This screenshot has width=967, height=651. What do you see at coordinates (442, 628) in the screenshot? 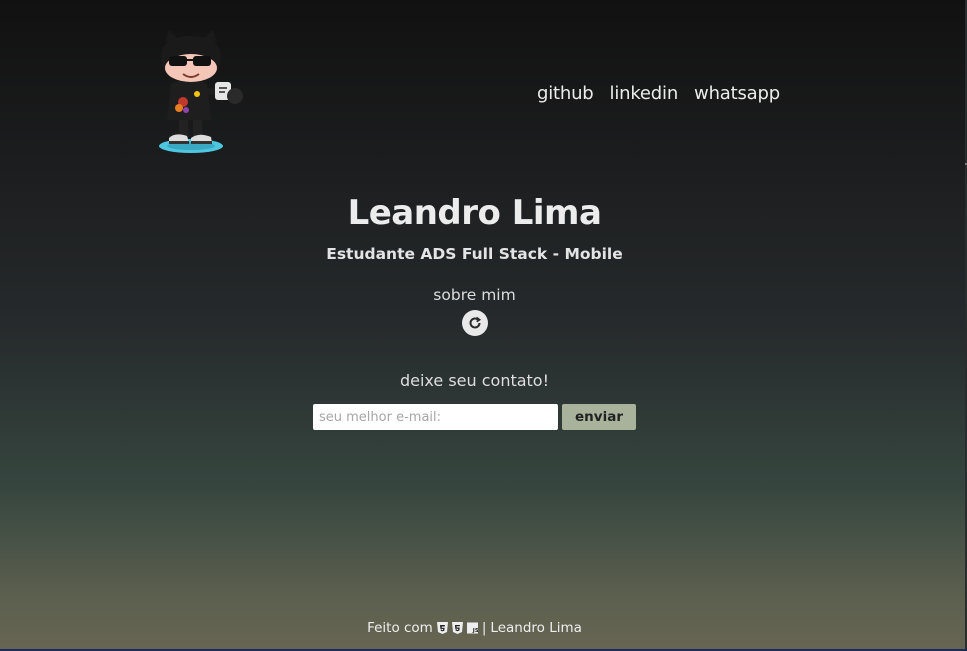
I see `html5-icon` at bounding box center [442, 628].